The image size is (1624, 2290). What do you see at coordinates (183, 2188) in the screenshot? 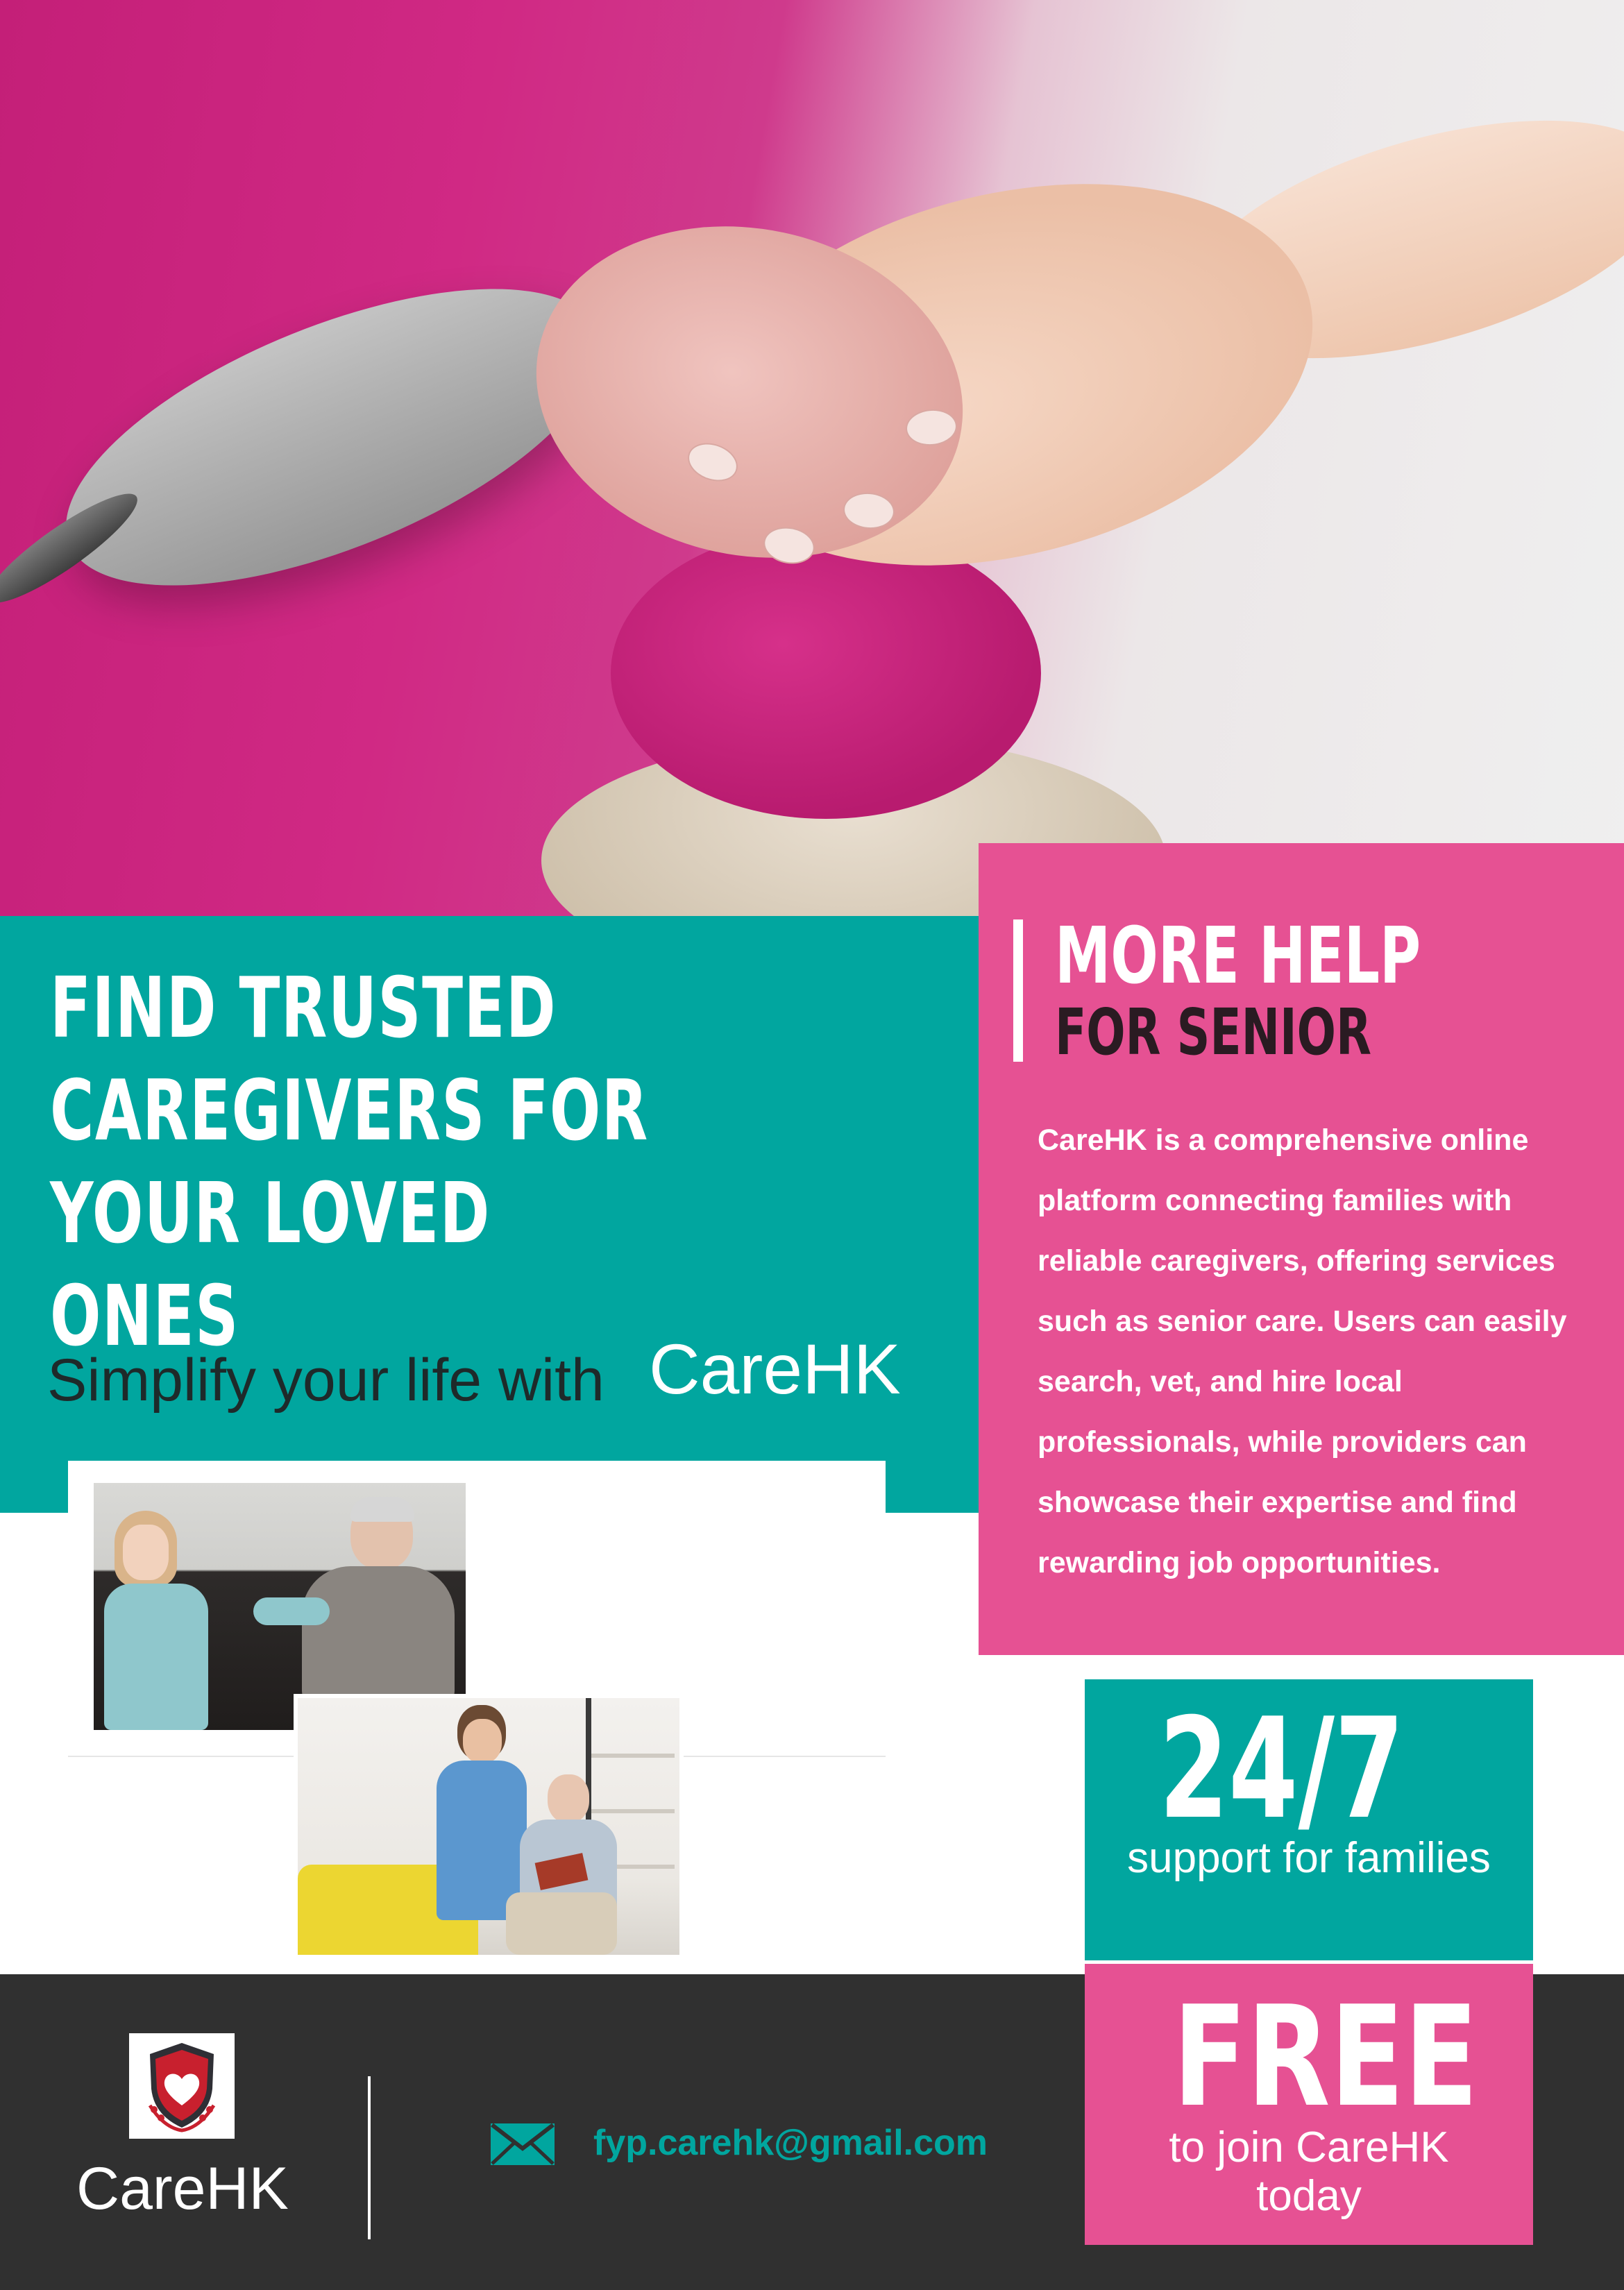
I see `footer-brand-name: CareHK` at bounding box center [183, 2188].